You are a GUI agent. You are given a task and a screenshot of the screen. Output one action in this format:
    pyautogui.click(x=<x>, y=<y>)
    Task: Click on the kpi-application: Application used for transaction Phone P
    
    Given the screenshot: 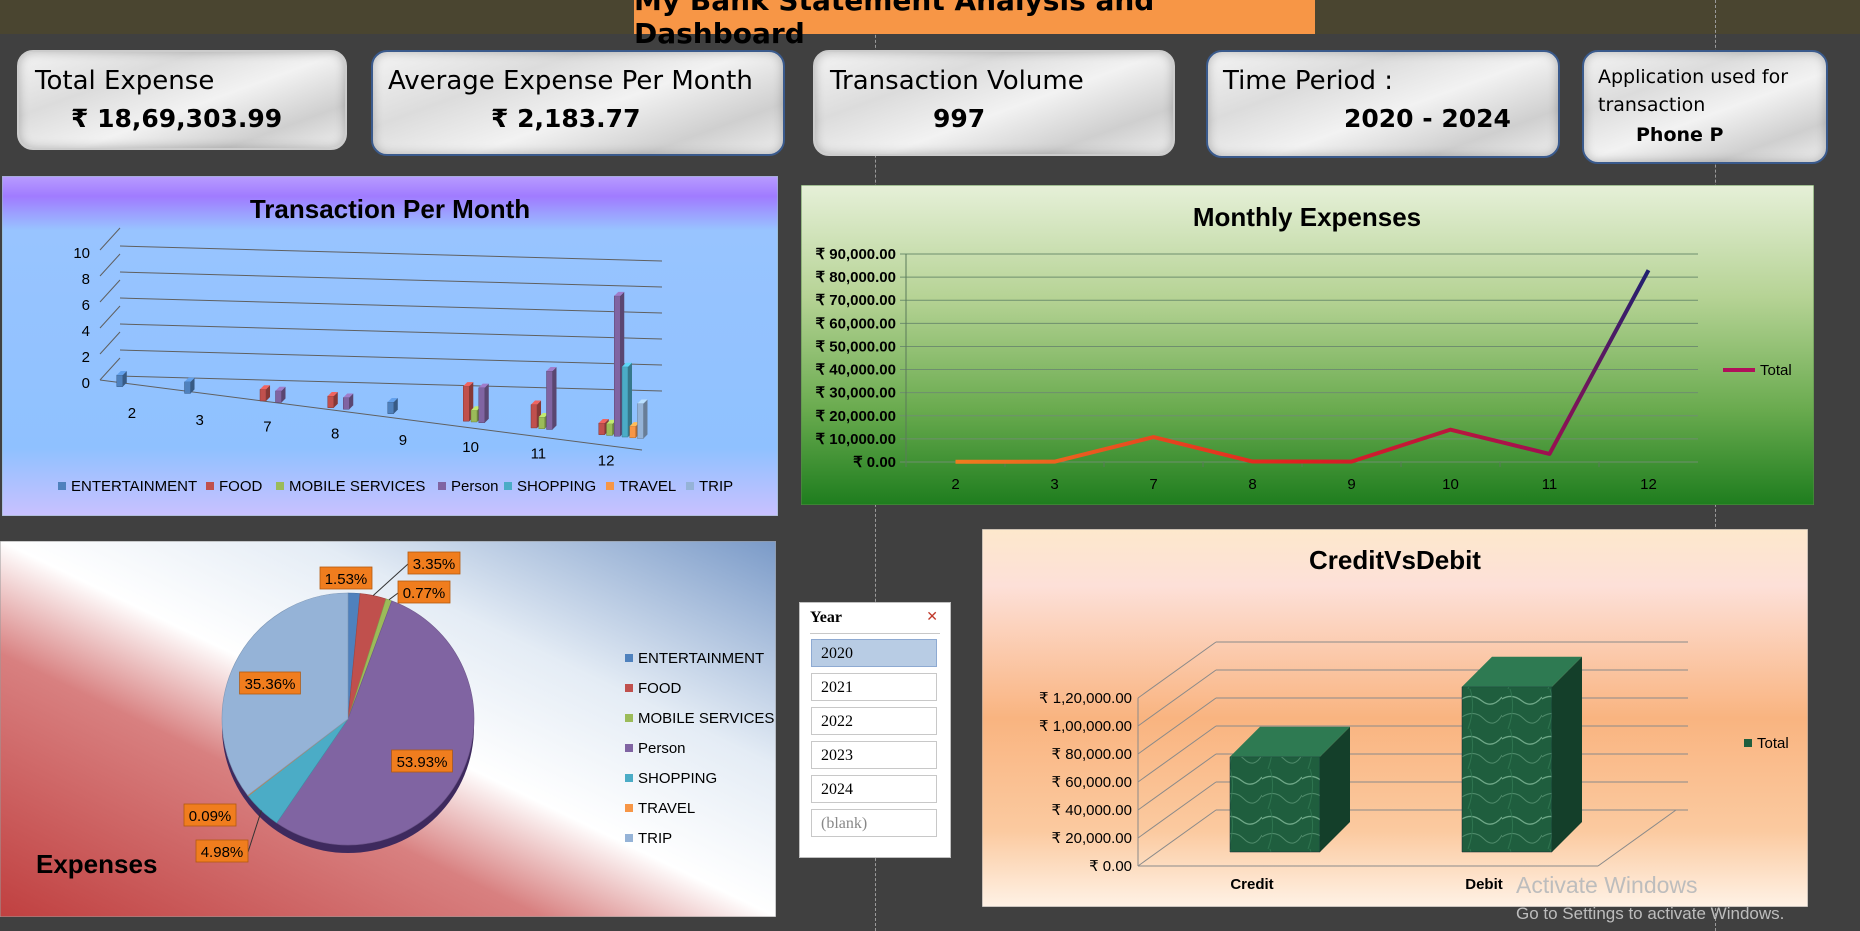 What is the action you would take?
    pyautogui.click(x=1705, y=107)
    